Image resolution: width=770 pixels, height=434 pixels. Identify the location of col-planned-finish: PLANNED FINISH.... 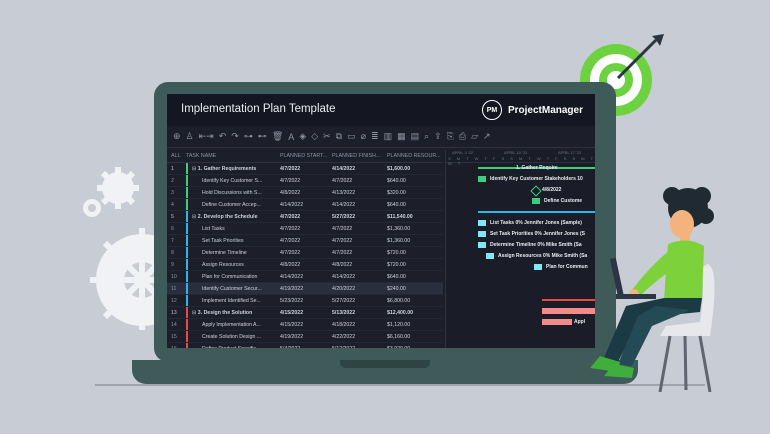
(359, 156).